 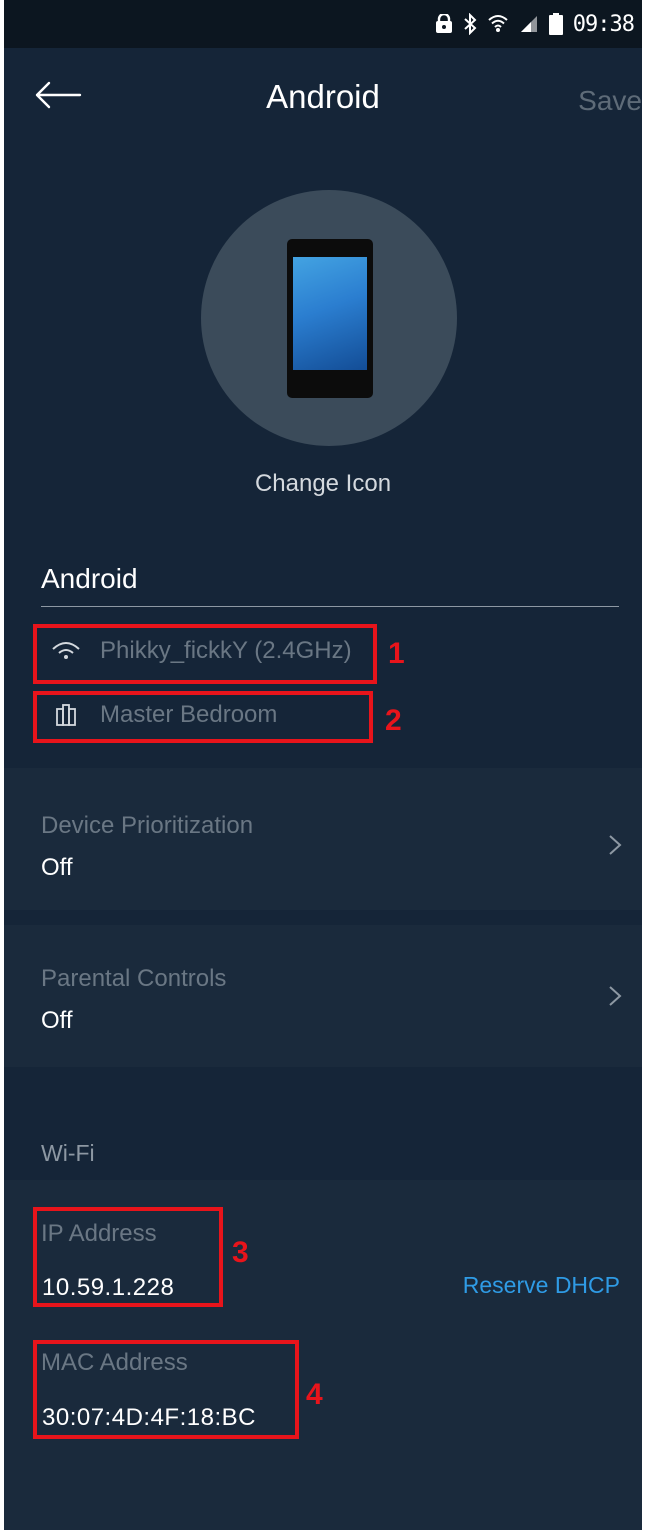 What do you see at coordinates (240, 1252) in the screenshot?
I see `annotation-marker-3: 3` at bounding box center [240, 1252].